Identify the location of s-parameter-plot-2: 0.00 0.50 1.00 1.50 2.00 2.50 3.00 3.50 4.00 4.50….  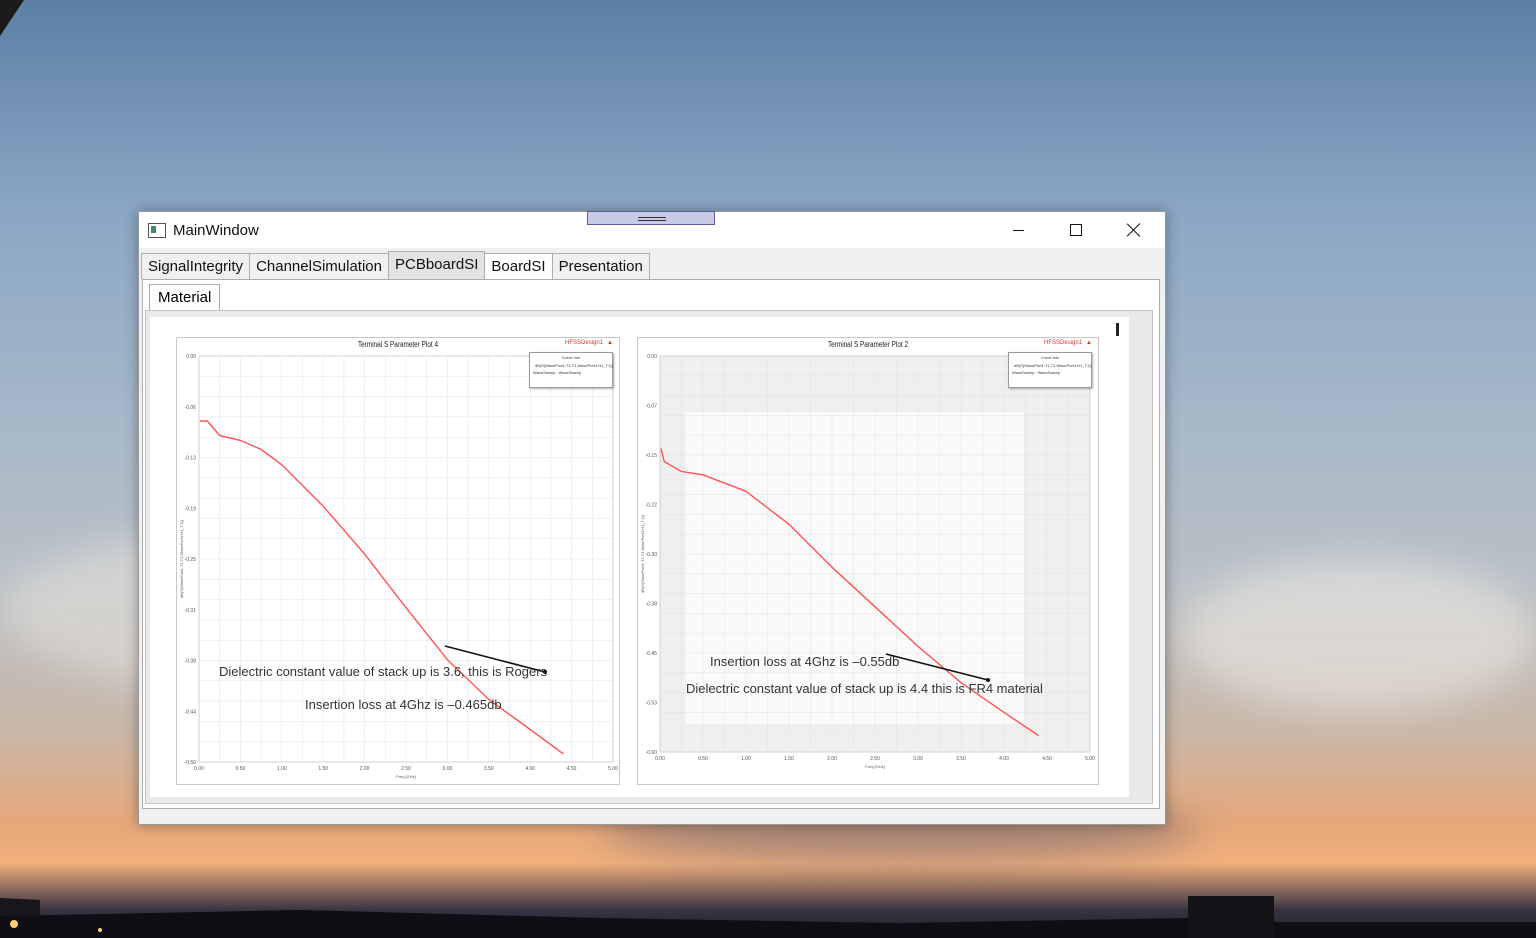
(868, 561).